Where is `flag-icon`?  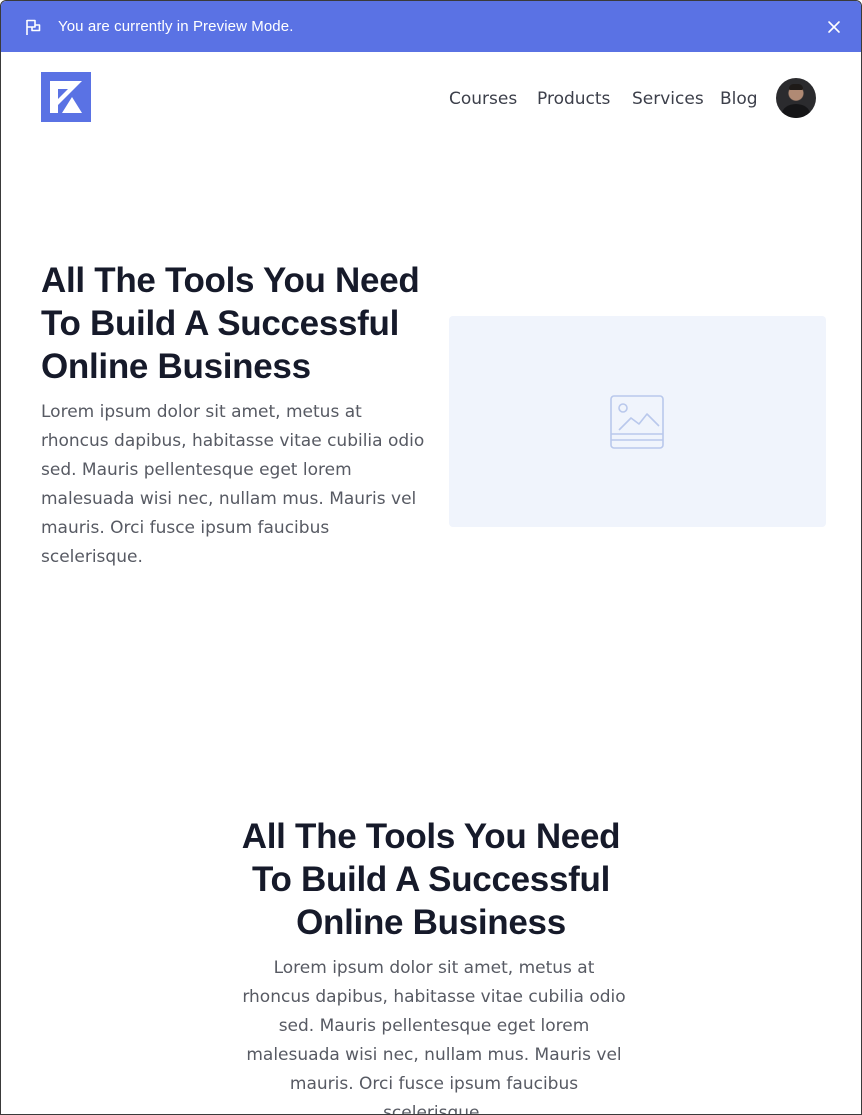 flag-icon is located at coordinates (33, 27).